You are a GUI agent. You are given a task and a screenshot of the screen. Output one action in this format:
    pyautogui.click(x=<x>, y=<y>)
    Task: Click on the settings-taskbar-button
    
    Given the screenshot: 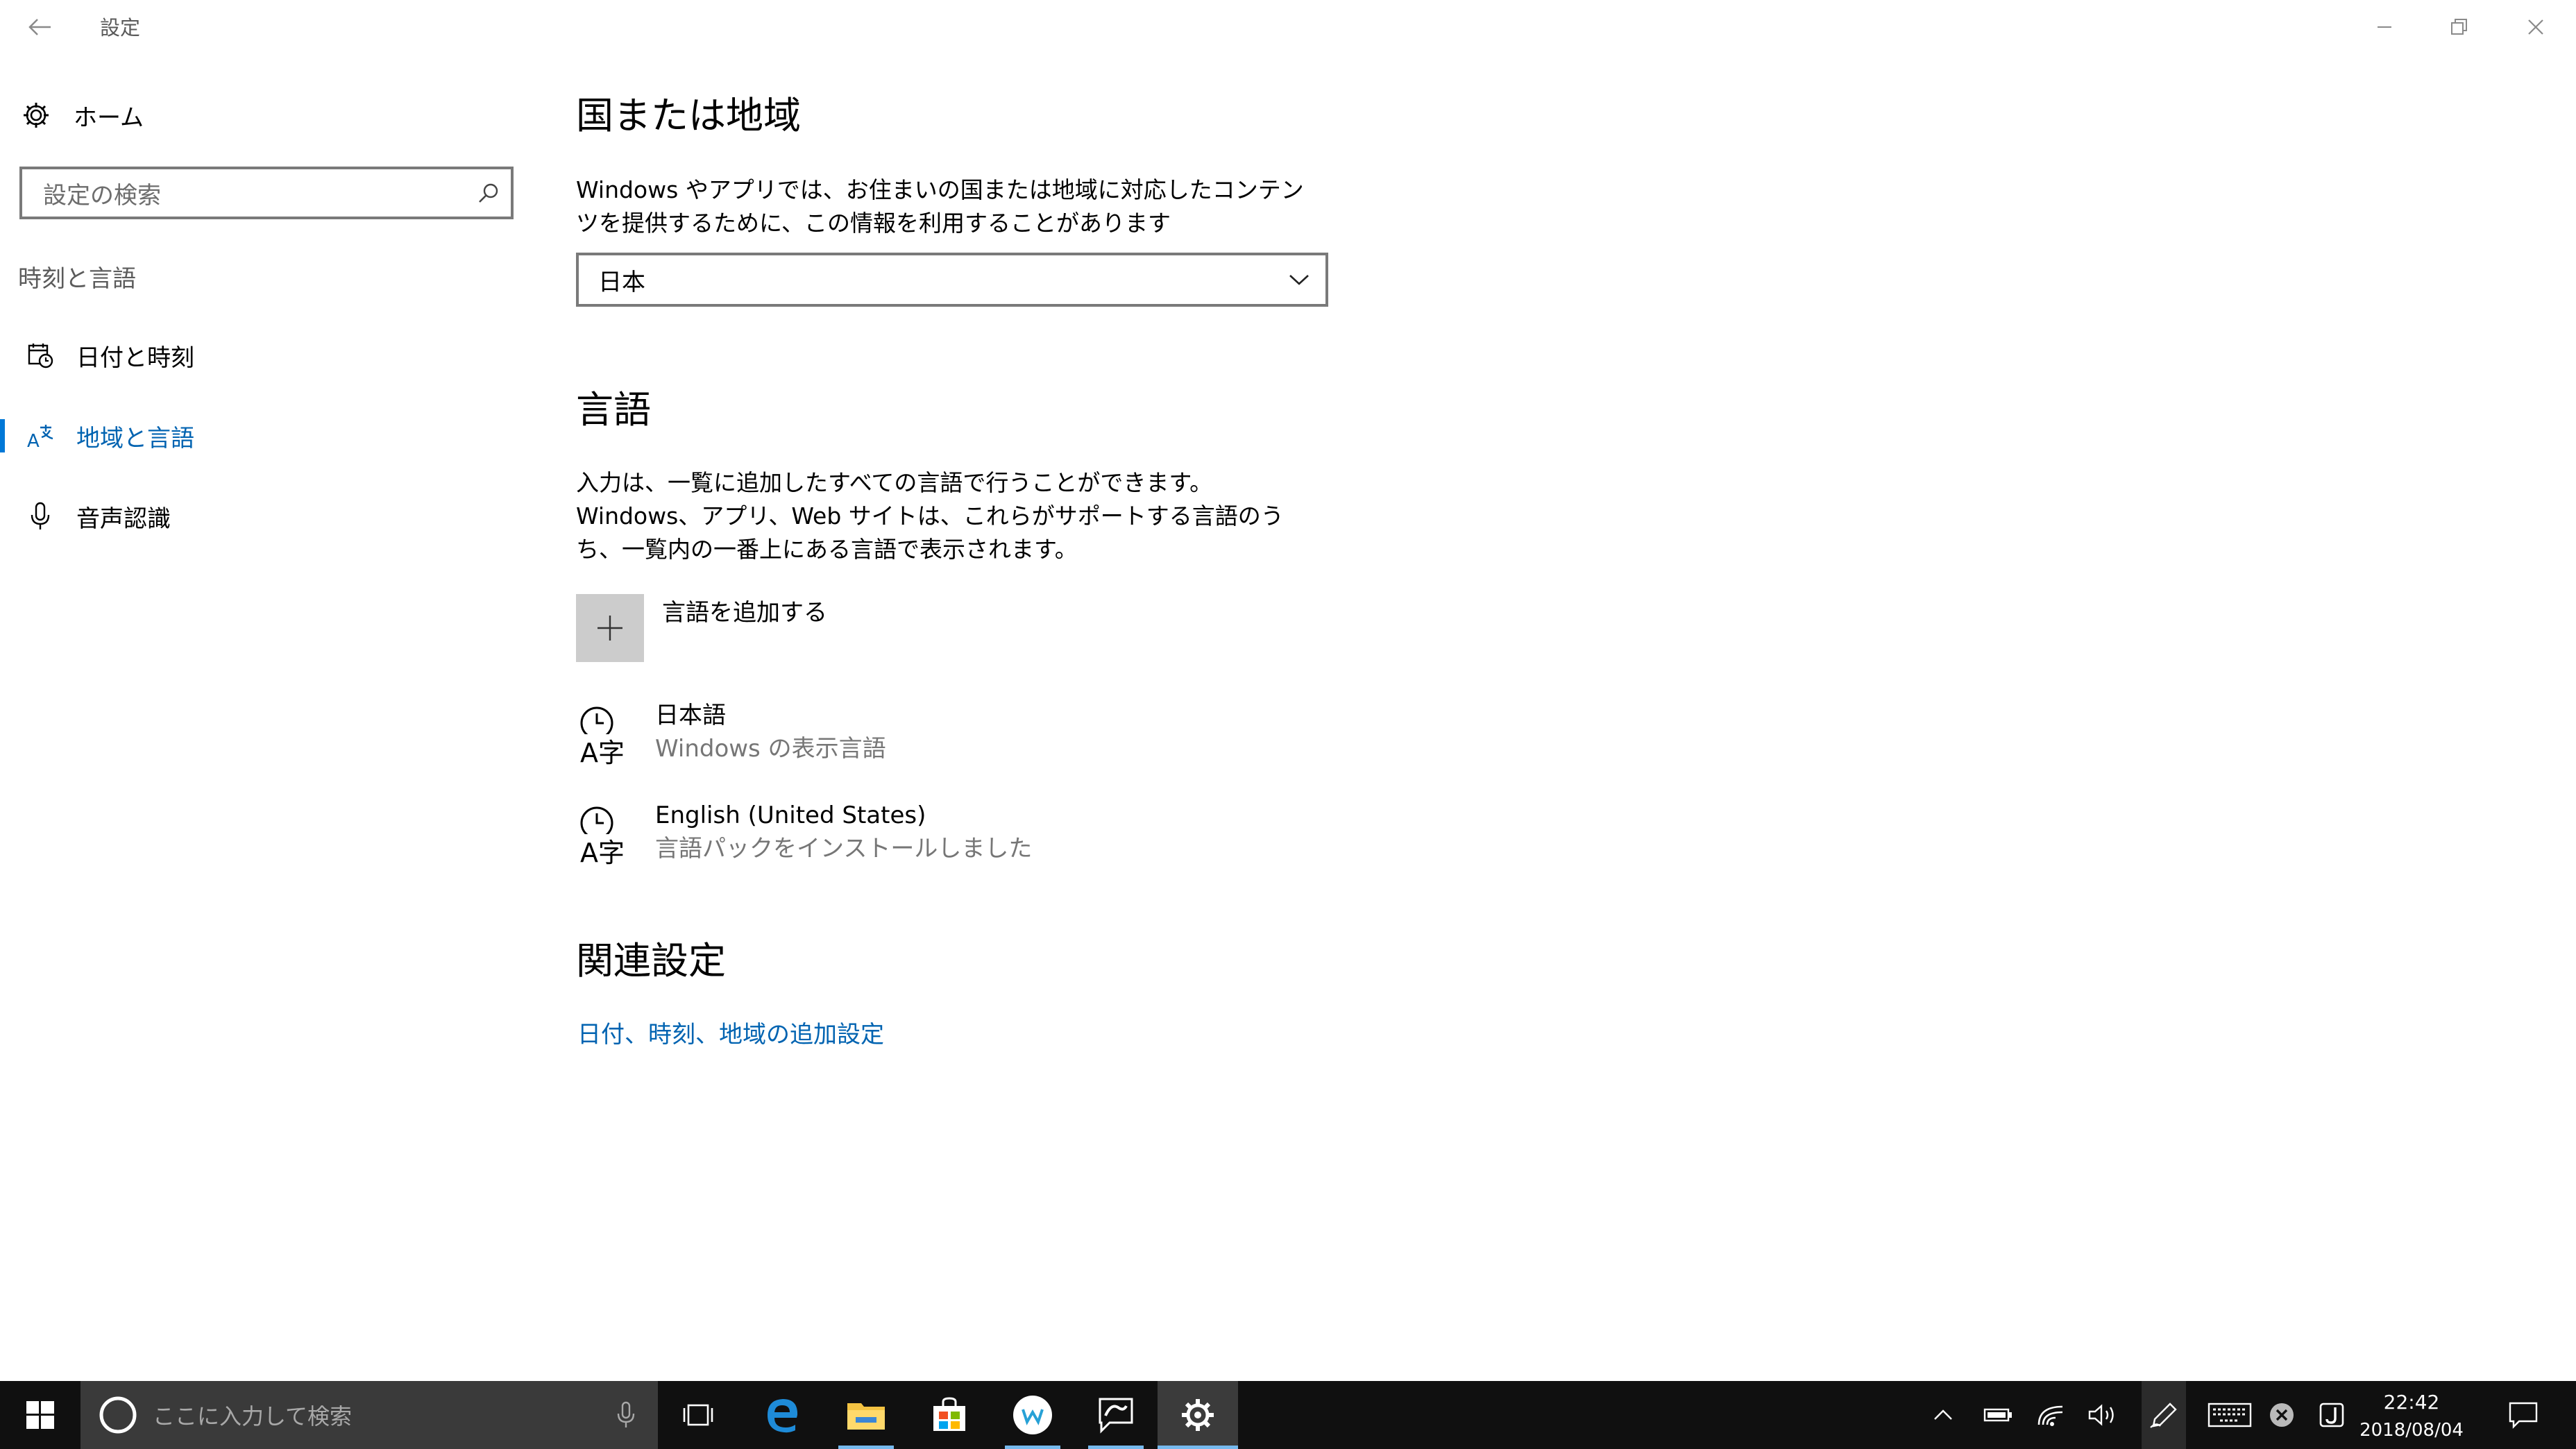 What is the action you would take?
    pyautogui.click(x=1198, y=1415)
    